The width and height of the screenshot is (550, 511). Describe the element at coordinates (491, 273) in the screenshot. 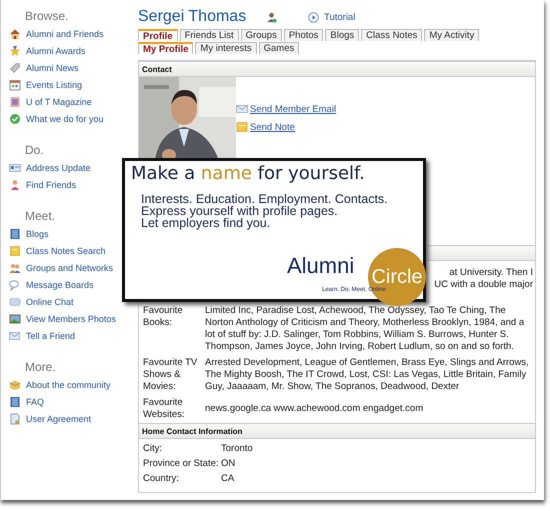

I see `about-text: at University. Then I` at that location.